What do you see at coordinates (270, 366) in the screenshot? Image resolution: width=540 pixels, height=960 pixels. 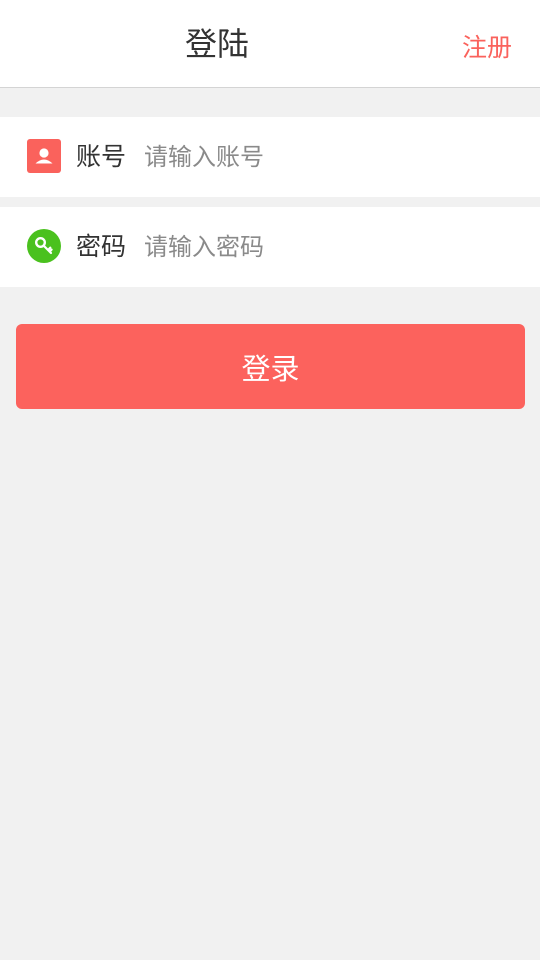 I see `login-button: 登录` at bounding box center [270, 366].